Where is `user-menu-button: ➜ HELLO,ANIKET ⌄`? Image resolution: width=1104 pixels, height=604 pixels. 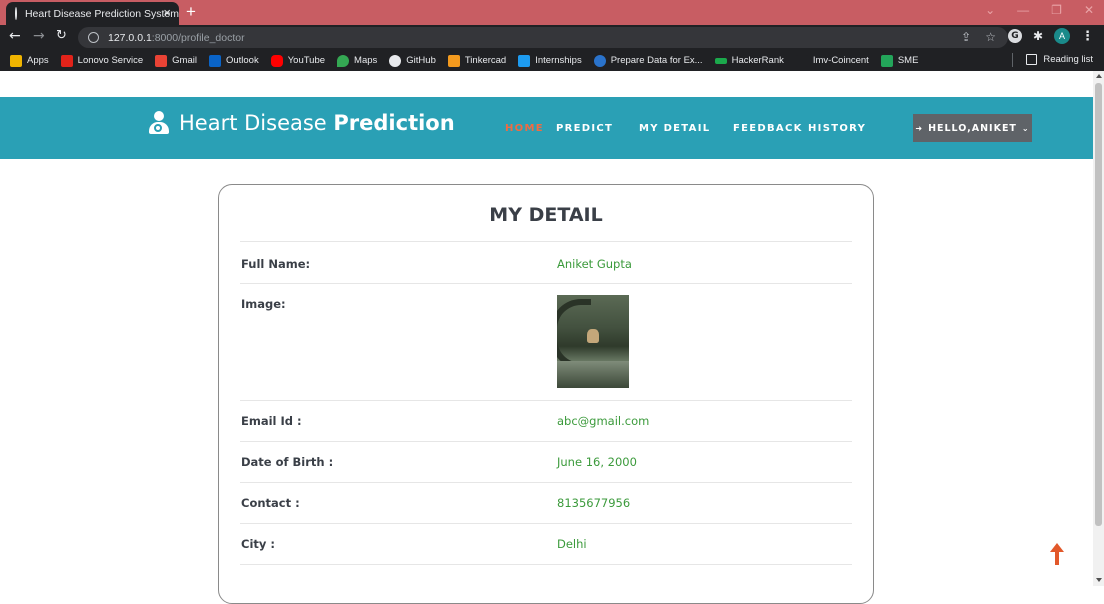
user-menu-button: ➜ HELLO,ANIKET ⌄ is located at coordinates (972, 128).